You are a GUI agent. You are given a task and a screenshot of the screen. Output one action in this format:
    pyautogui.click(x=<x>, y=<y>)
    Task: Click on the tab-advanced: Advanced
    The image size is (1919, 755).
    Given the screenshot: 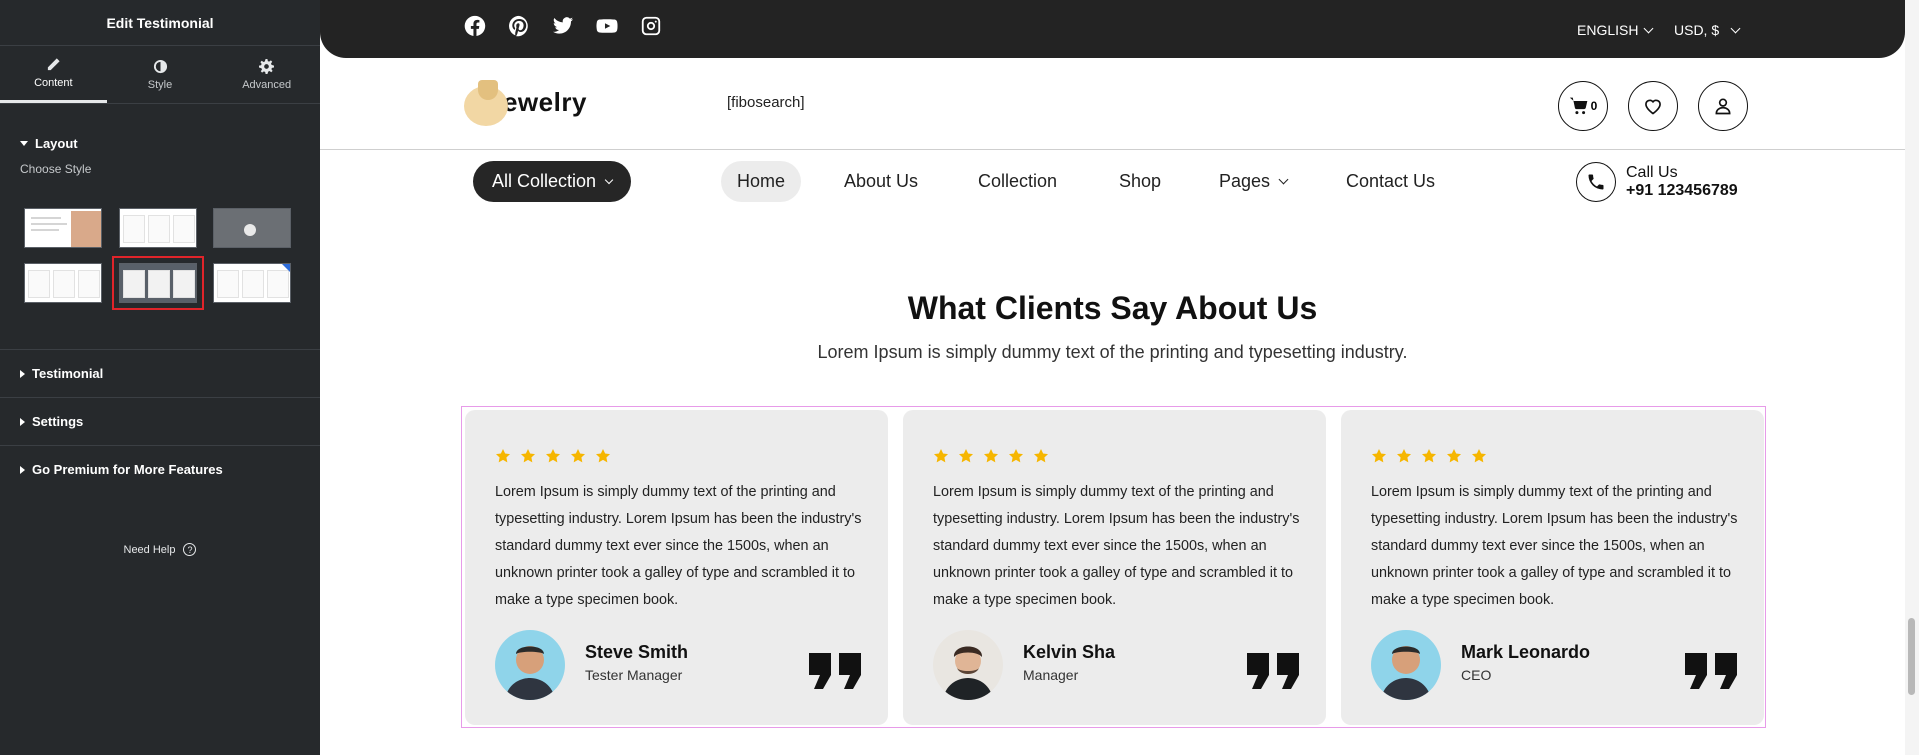 What is the action you would take?
    pyautogui.click(x=266, y=74)
    